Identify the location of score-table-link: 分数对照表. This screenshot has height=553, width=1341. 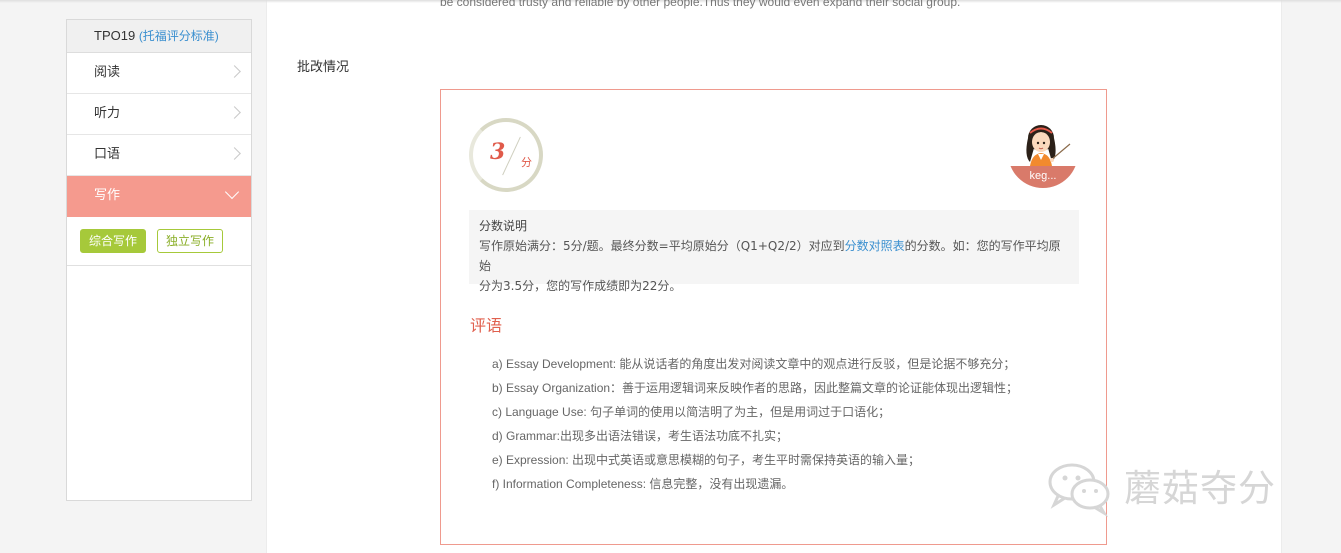
(875, 246).